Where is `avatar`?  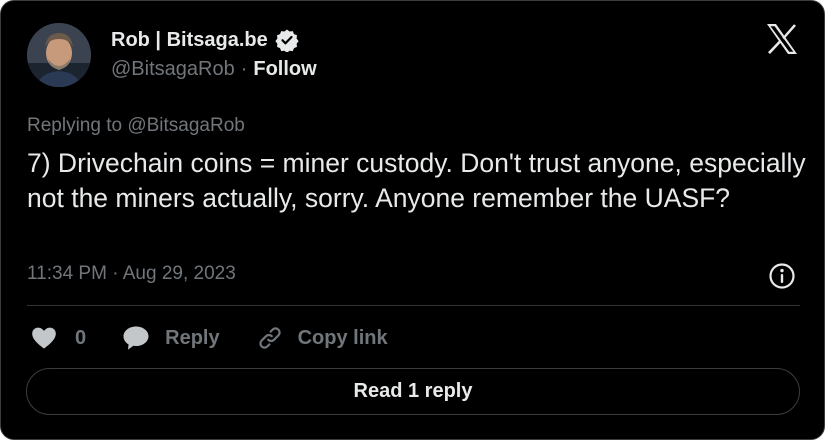 avatar is located at coordinates (59, 55).